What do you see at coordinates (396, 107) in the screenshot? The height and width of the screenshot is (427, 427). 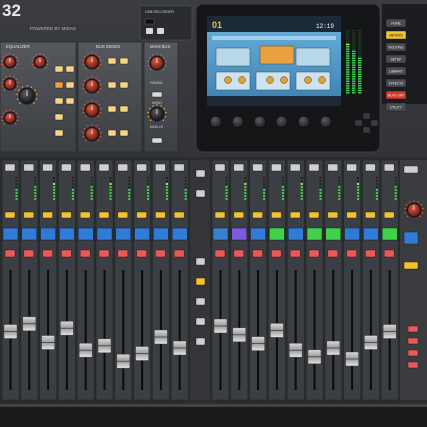 I see `view-button-utility: UTILITY` at bounding box center [396, 107].